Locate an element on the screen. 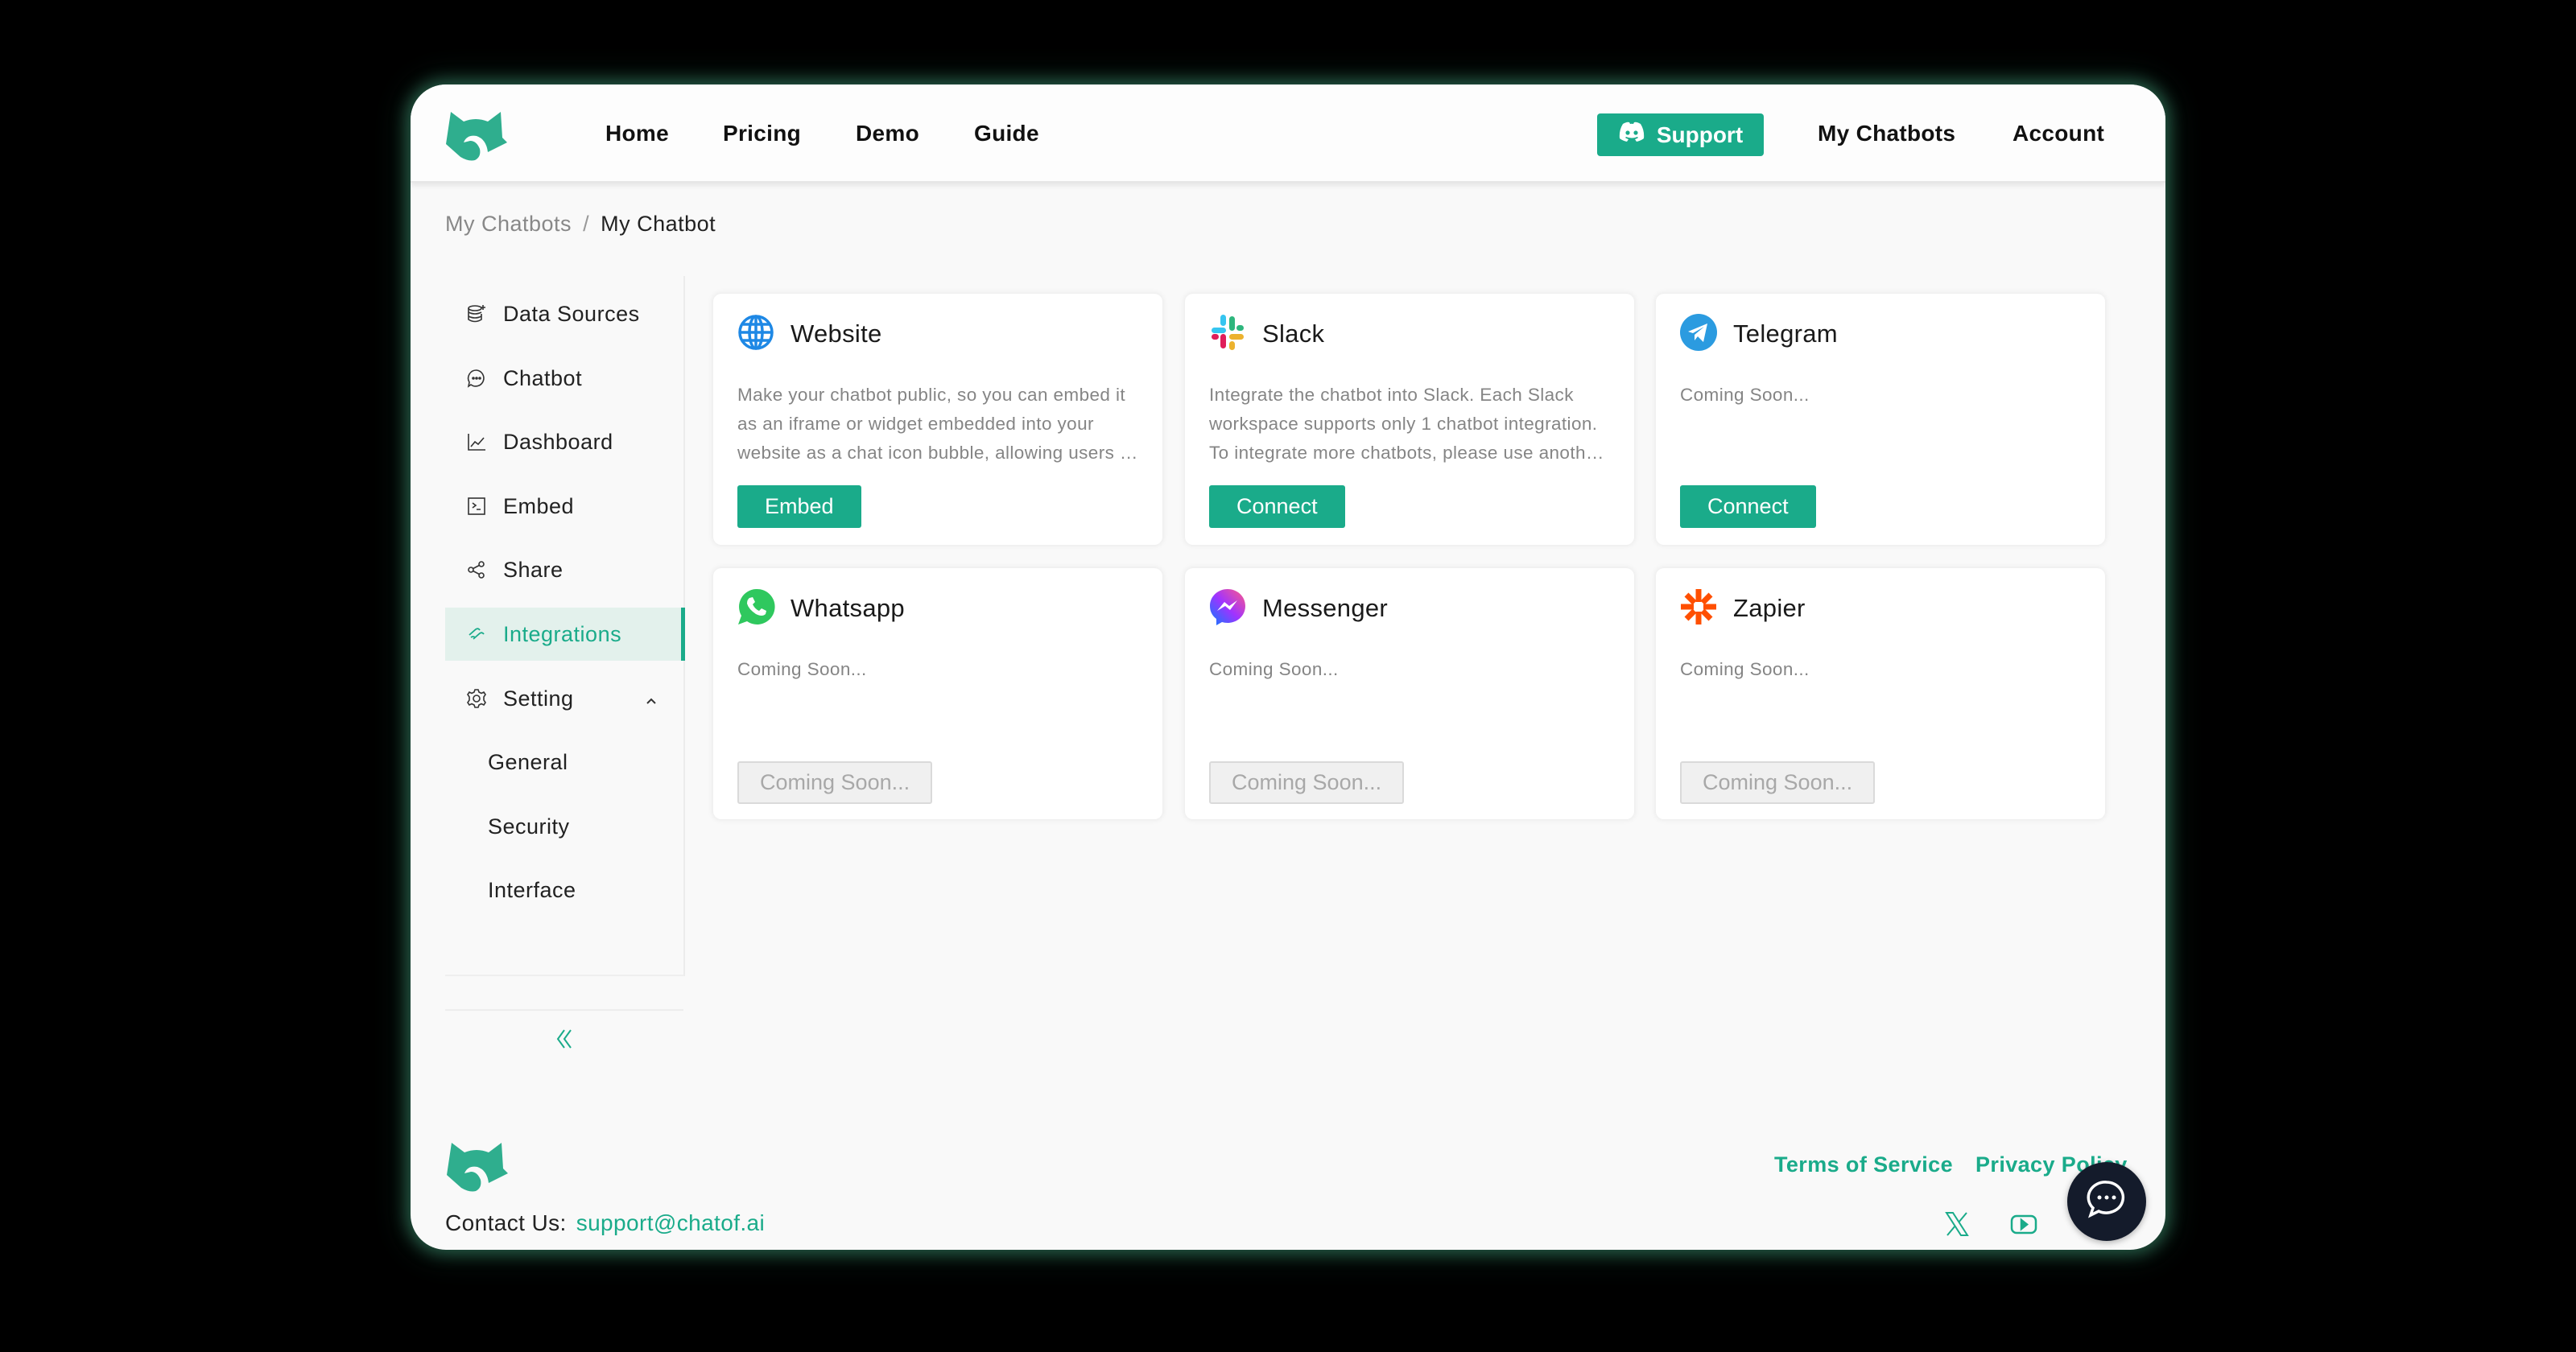  sidebar-item-label: Data Sources is located at coordinates (571, 313).